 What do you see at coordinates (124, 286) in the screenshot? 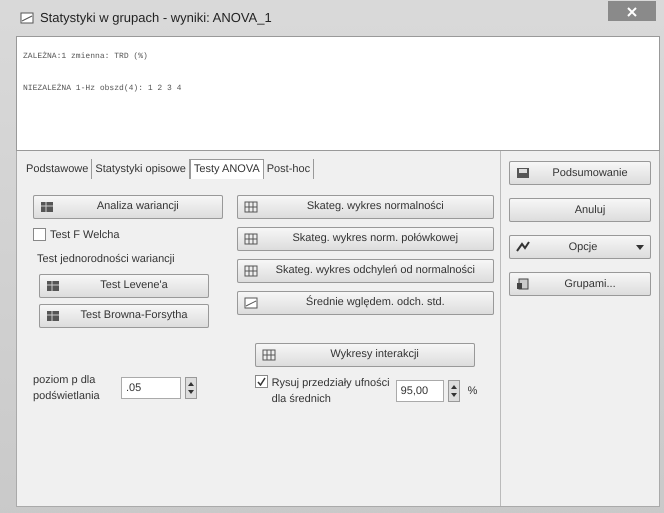
I see `button: Test Levene'a` at bounding box center [124, 286].